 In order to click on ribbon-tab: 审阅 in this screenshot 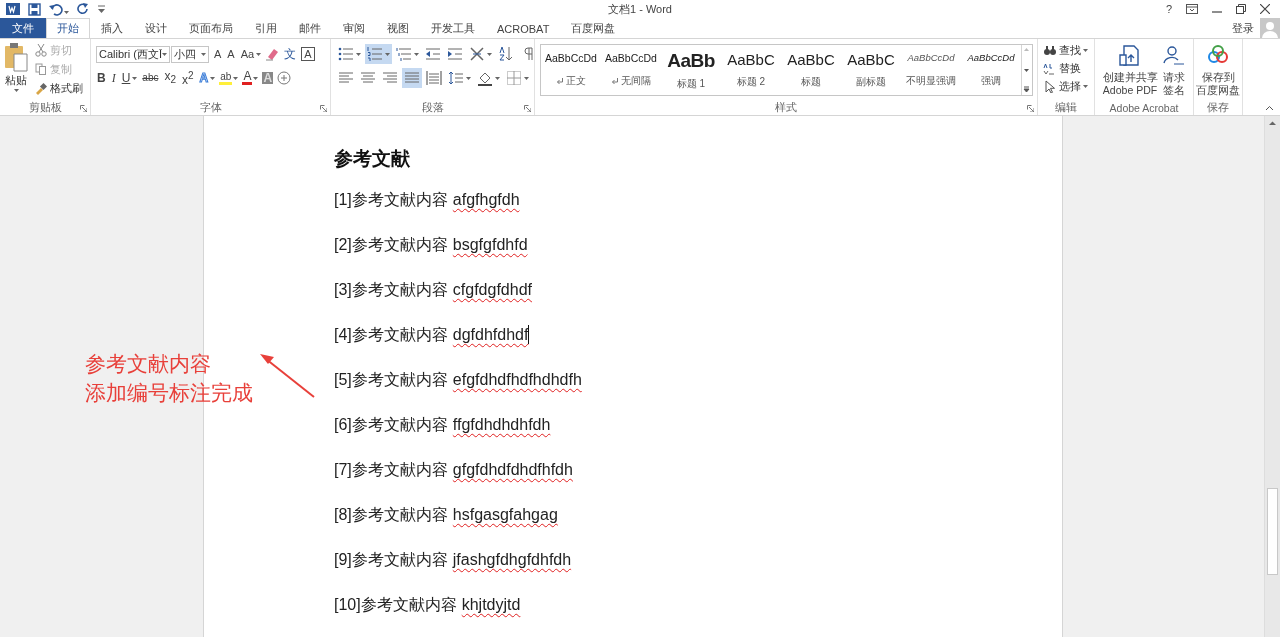, I will do `click(354, 28)`.